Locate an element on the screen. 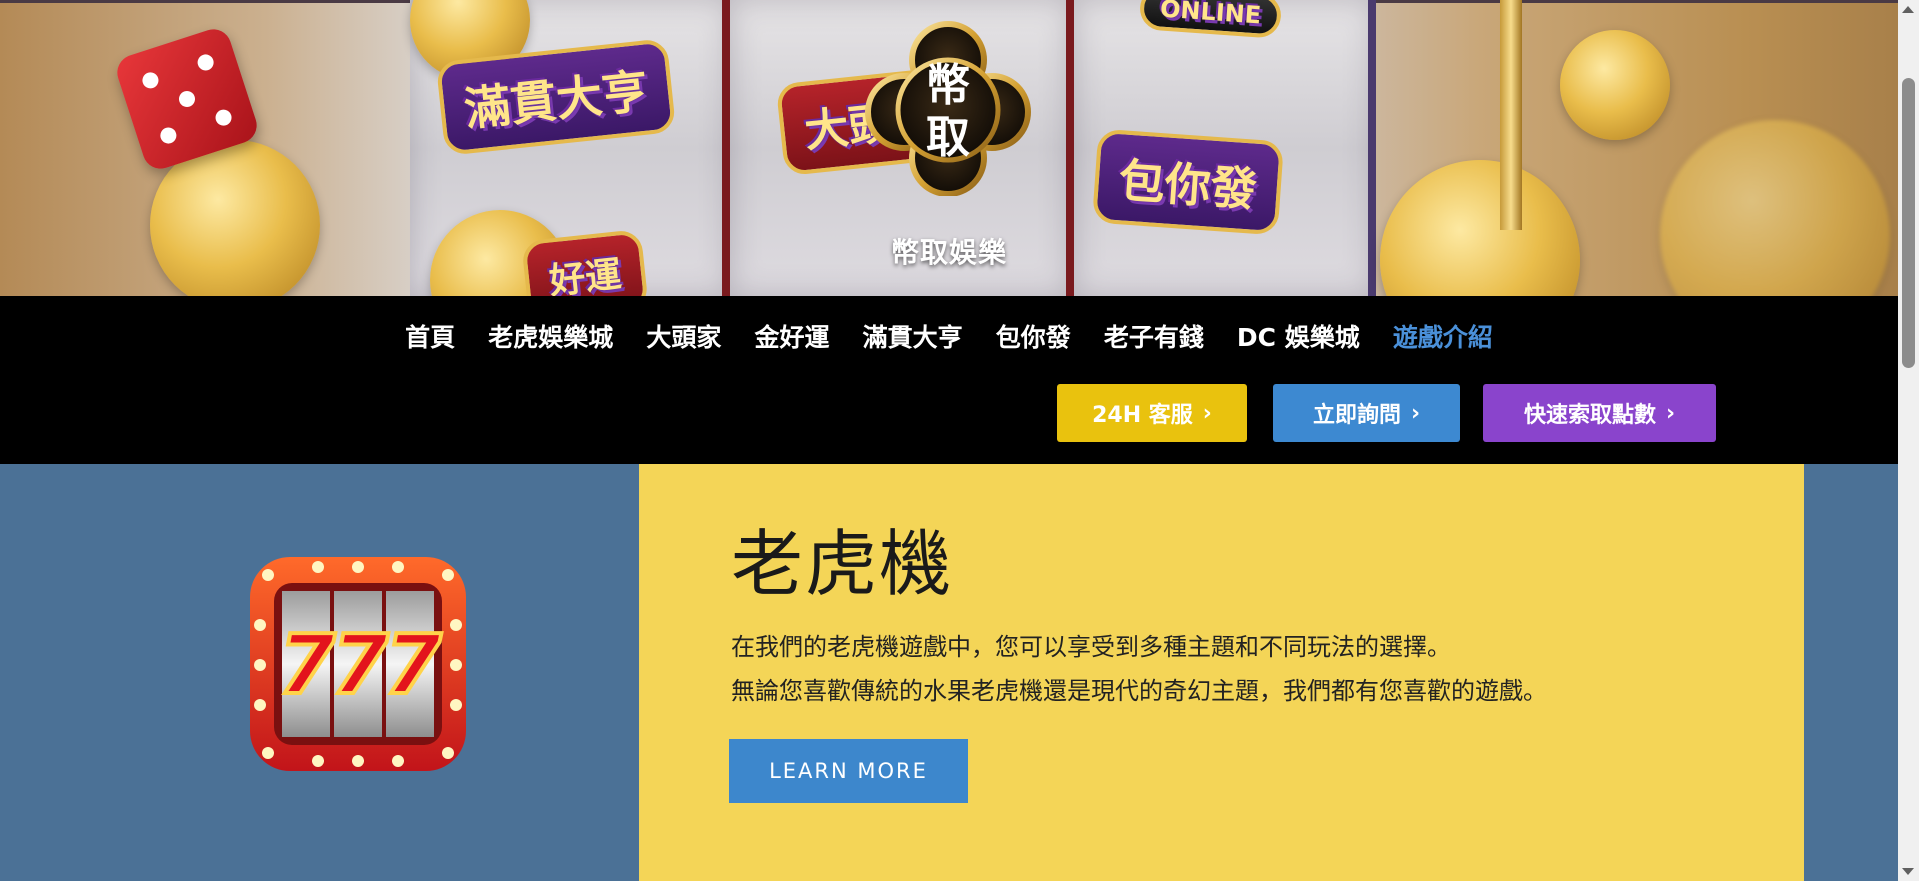 The height and width of the screenshot is (881, 1919). slot-777-icon: 777 is located at coordinates (358, 664).